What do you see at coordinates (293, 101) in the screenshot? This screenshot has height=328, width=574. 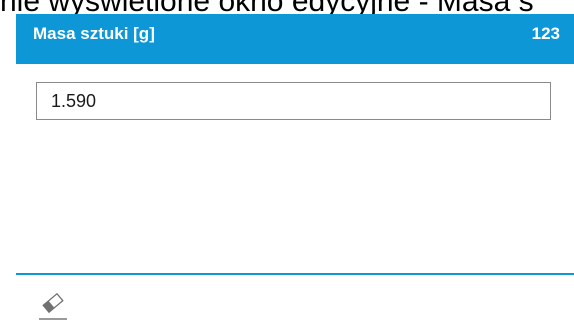 I see `value-input: 1.590` at bounding box center [293, 101].